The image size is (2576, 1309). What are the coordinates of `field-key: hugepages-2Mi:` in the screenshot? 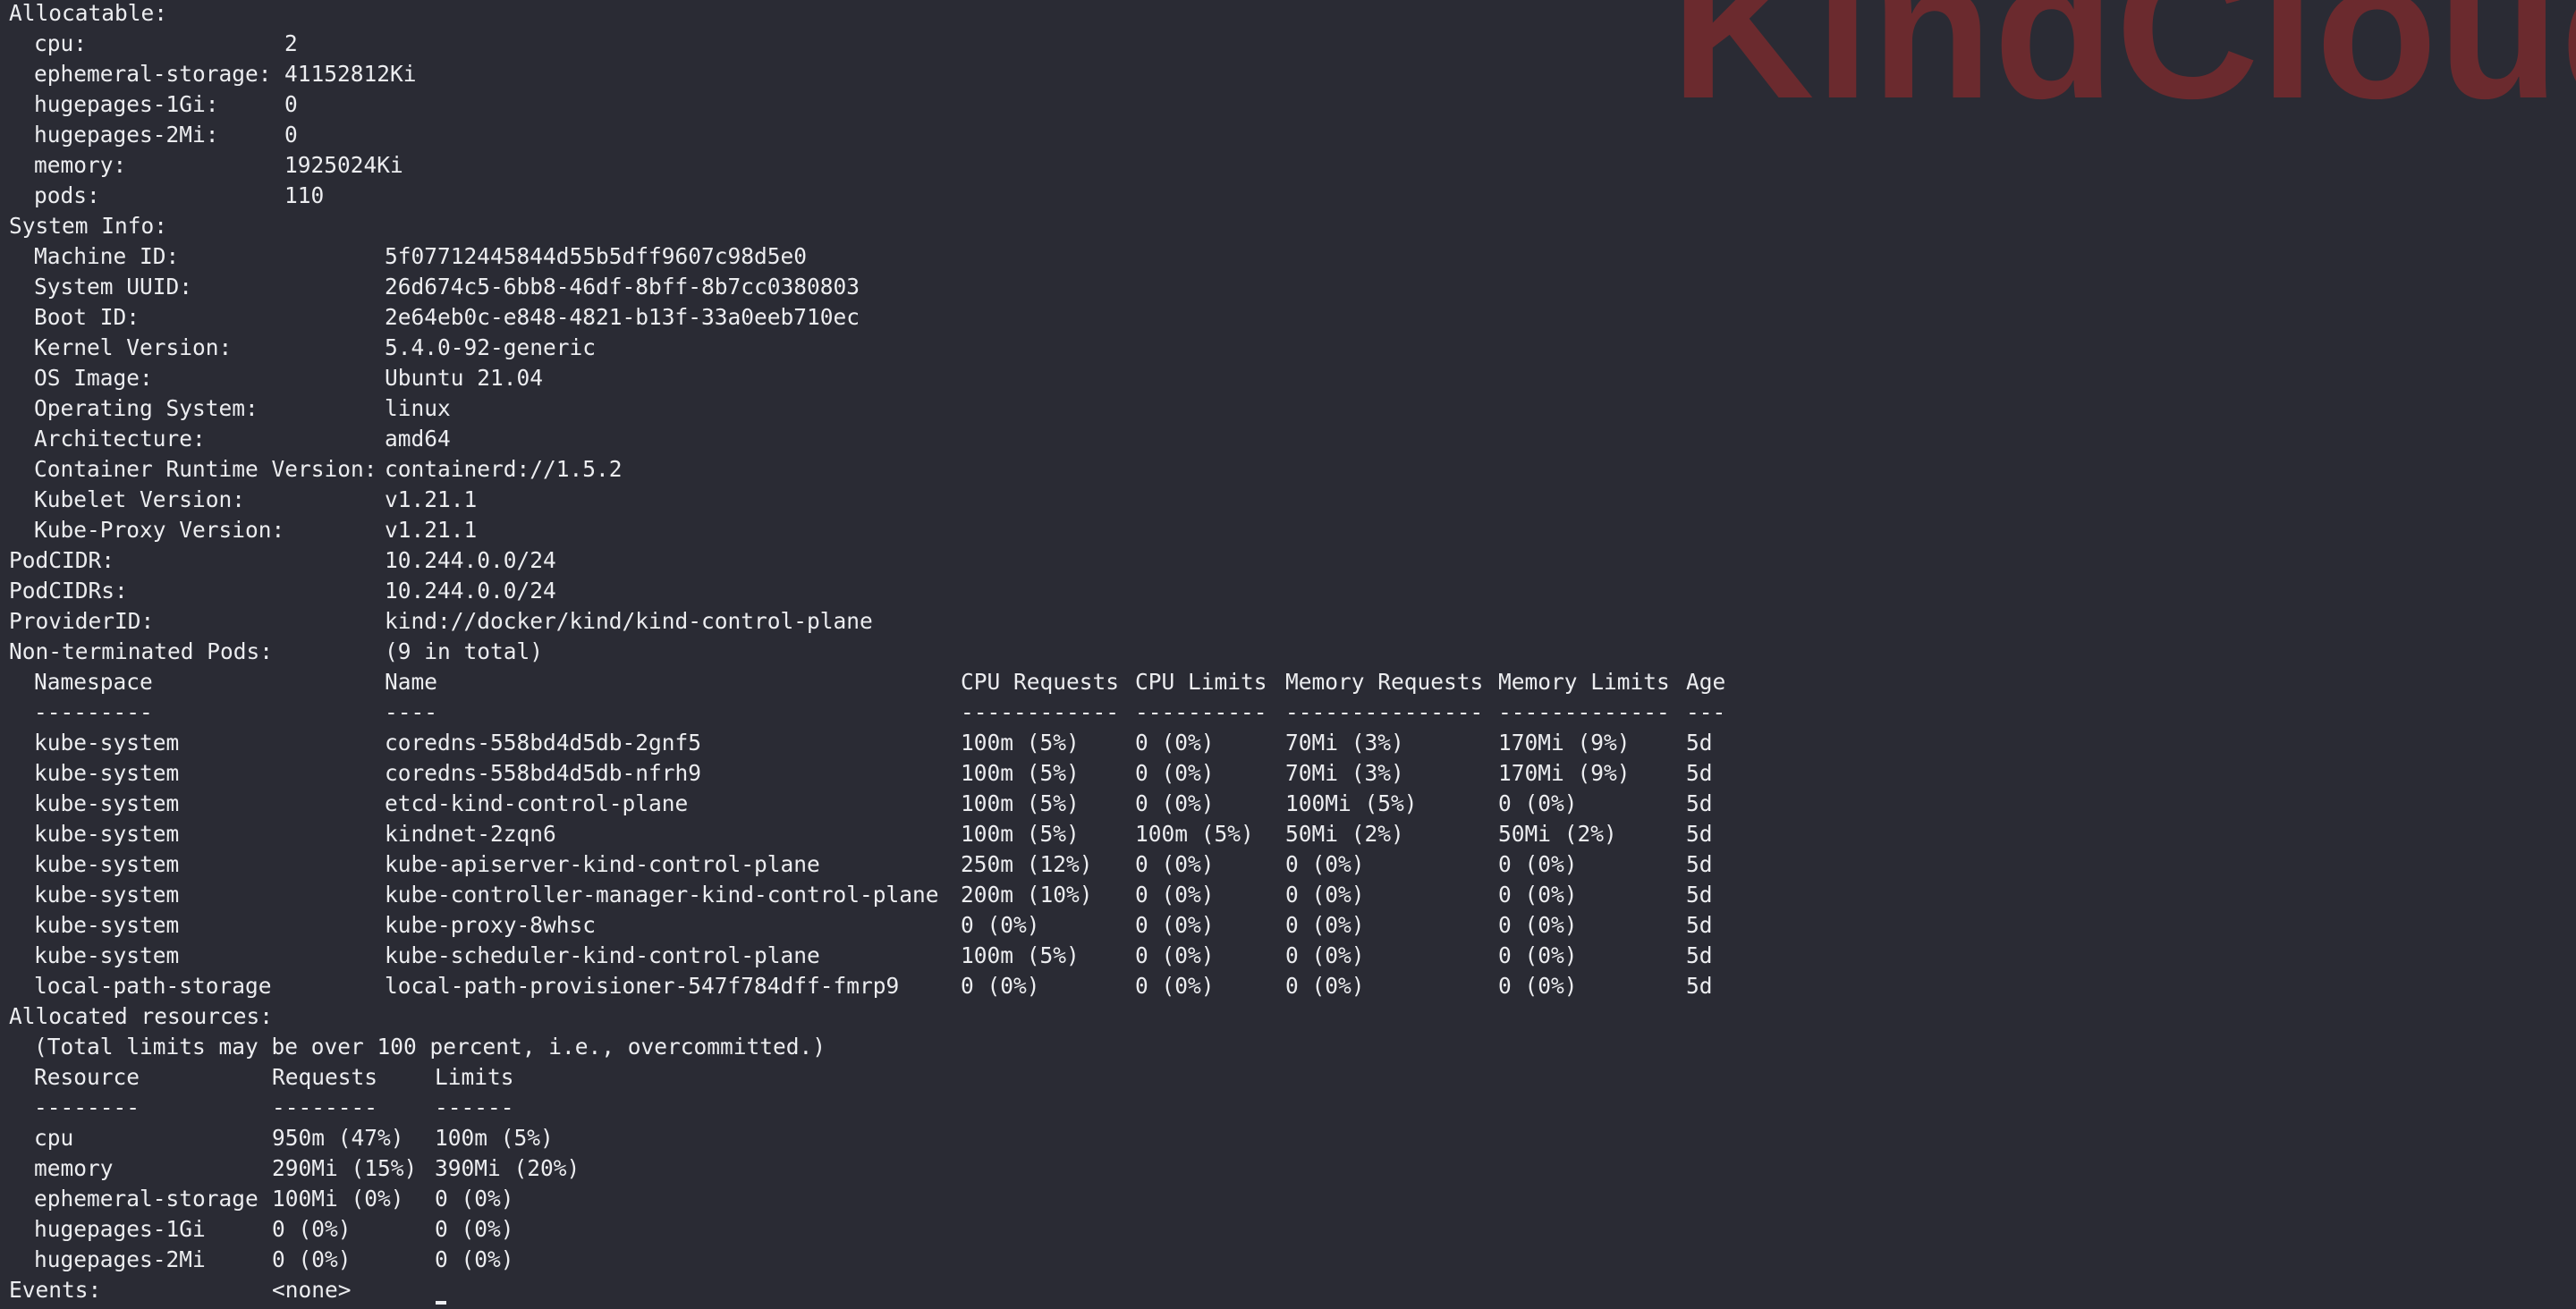 It's located at (126, 135).